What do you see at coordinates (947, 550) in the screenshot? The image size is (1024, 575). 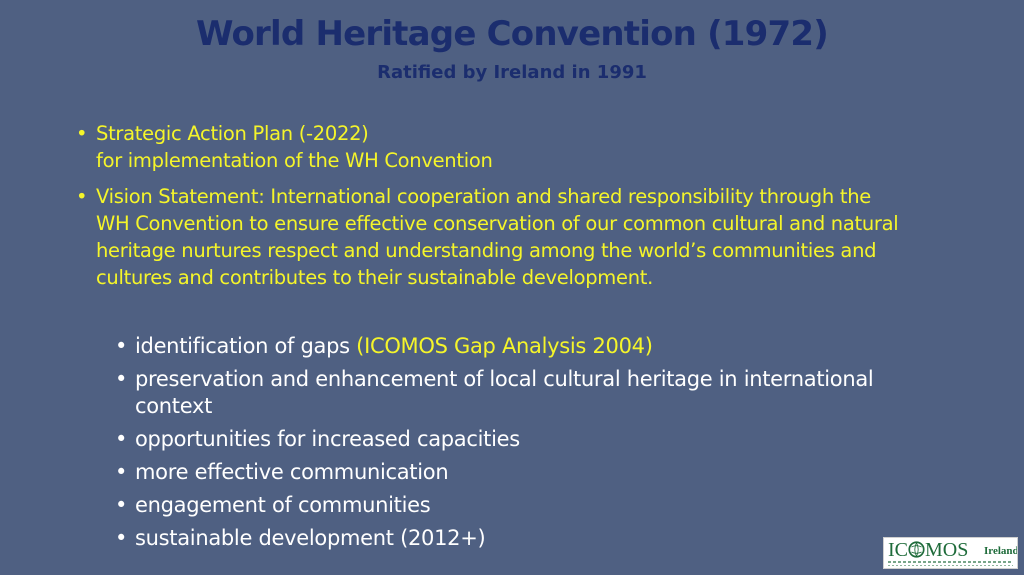 I see `logo-suffix: MOS` at bounding box center [947, 550].